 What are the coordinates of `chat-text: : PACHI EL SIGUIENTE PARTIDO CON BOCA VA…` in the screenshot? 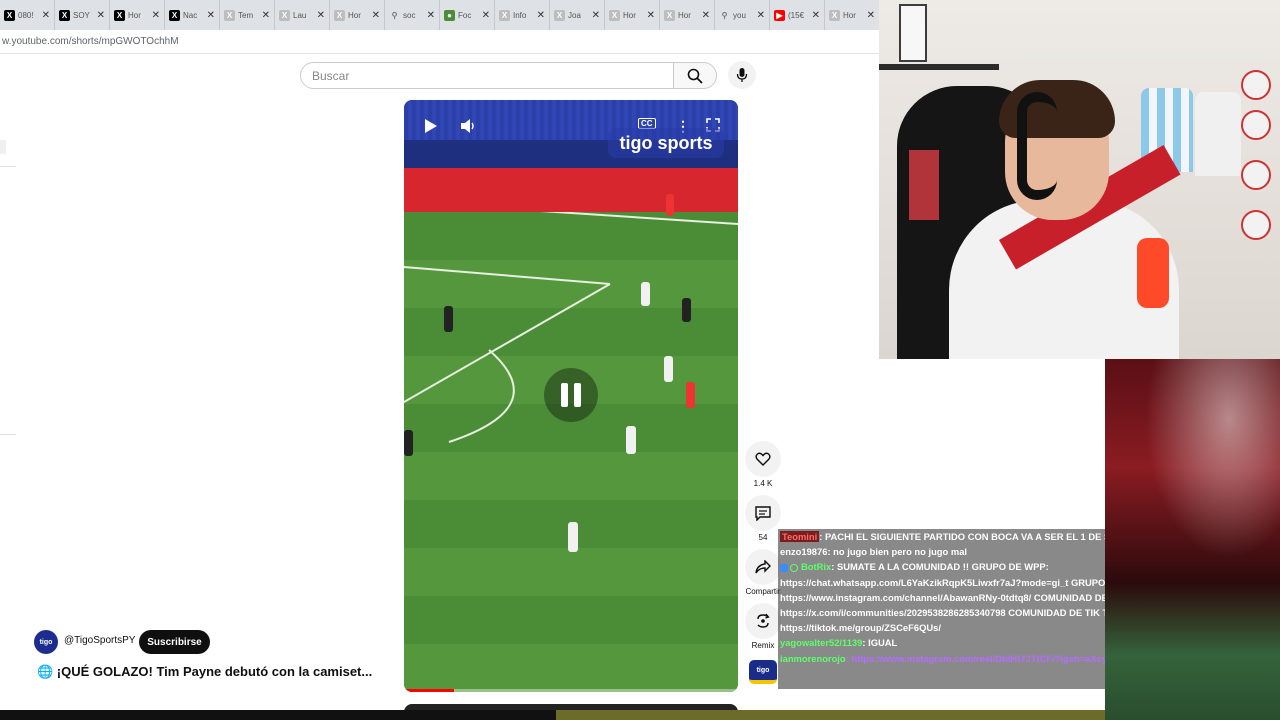 It's located at (962, 536).